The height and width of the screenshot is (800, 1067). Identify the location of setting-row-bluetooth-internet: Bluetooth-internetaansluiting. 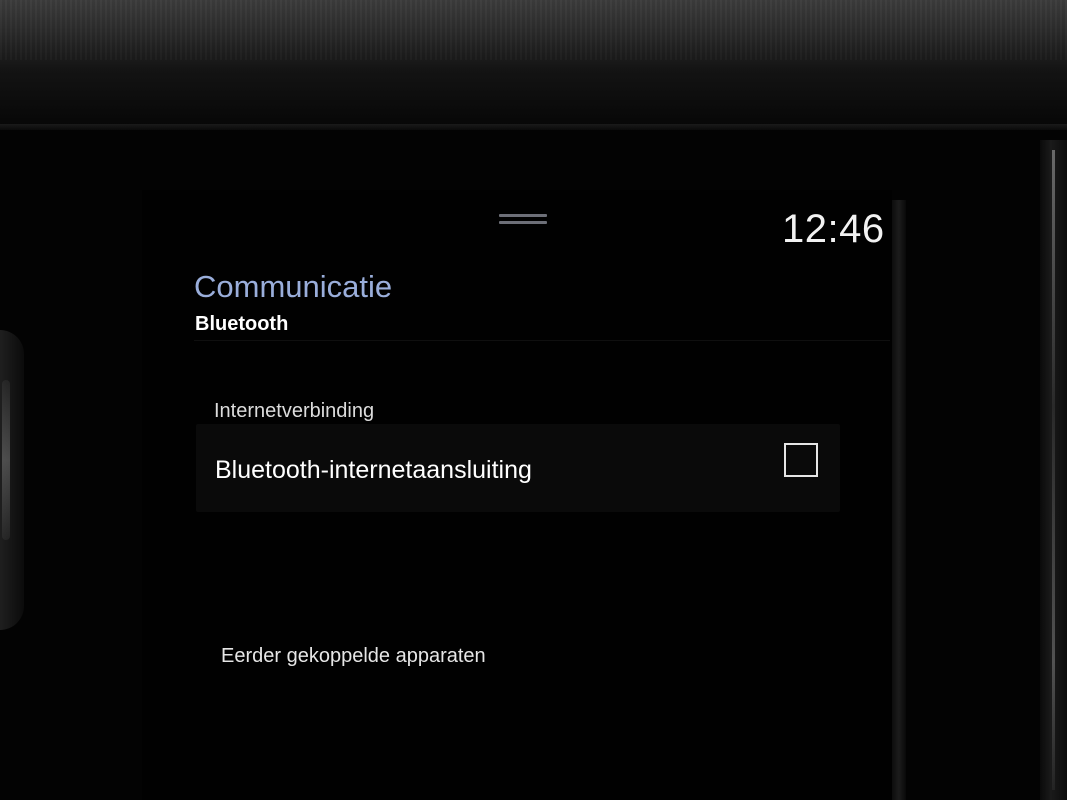
(518, 468).